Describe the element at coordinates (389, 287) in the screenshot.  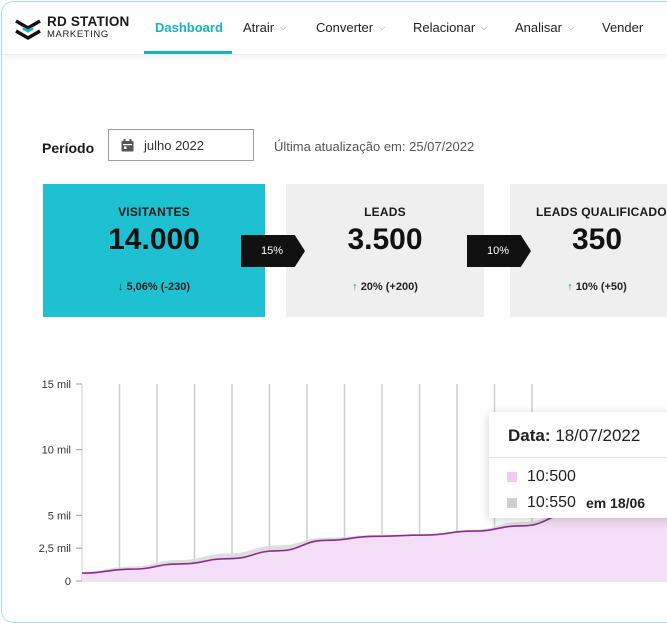
I see `metric-delta-text: 20% (+200)` at that location.